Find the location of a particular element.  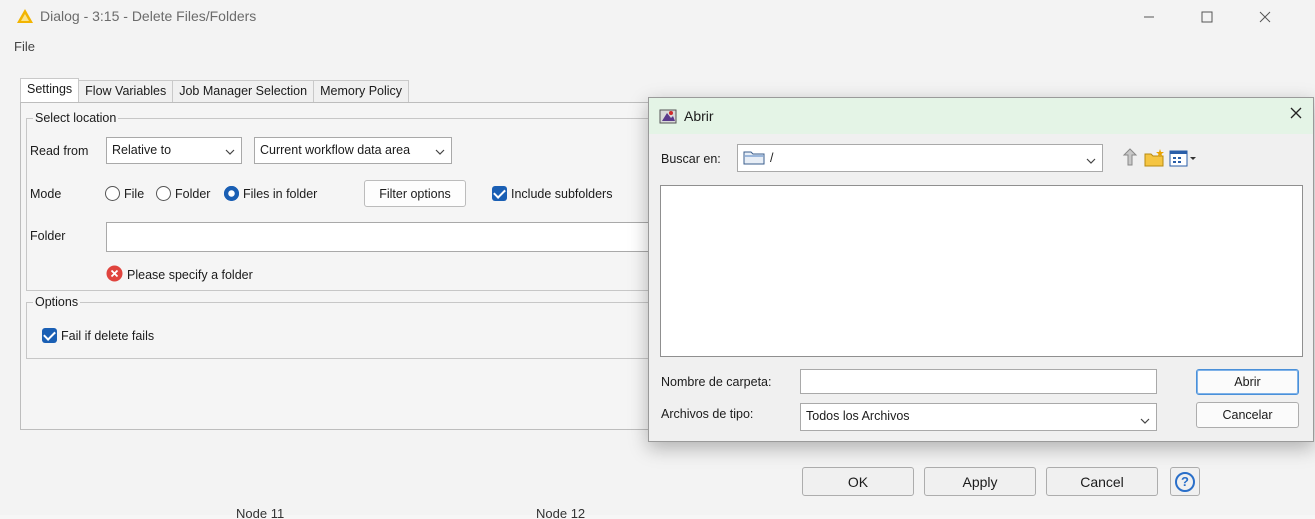

tab-settings: Settings is located at coordinates (50, 90).